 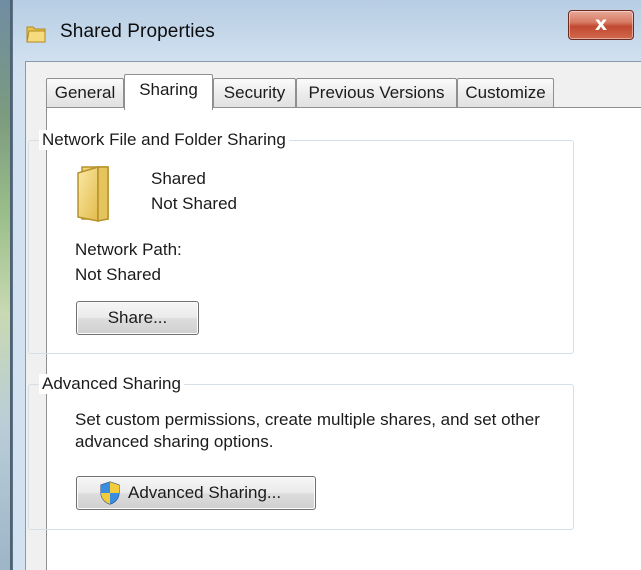 I want to click on tab-previous-versions: Previous Versions, so click(x=376, y=93).